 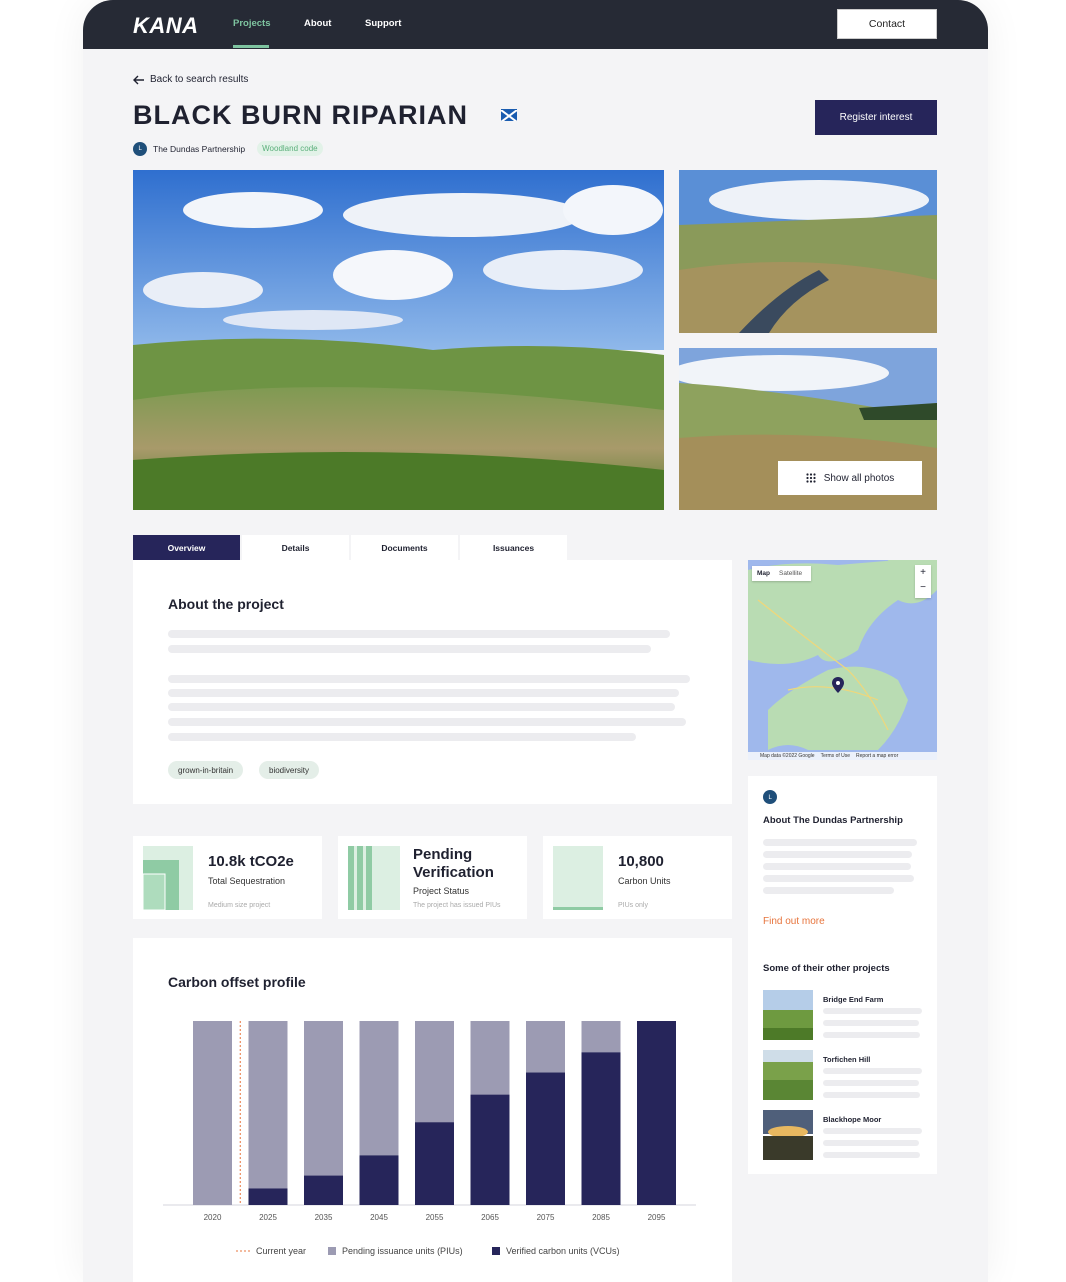 I want to click on stat-units-value: 10,800, so click(x=641, y=861).